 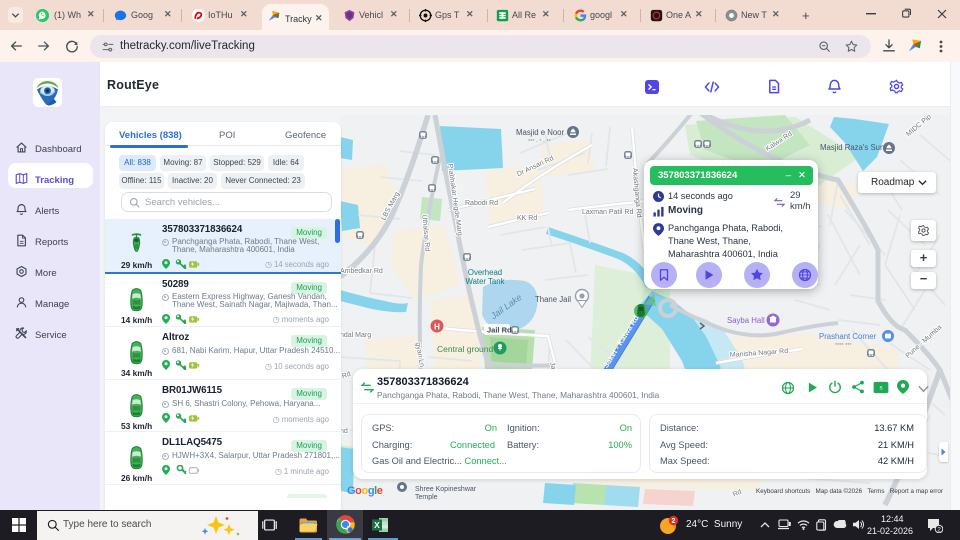 What do you see at coordinates (499, 330) in the screenshot?
I see `svg-text: Jail Rd` at bounding box center [499, 330].